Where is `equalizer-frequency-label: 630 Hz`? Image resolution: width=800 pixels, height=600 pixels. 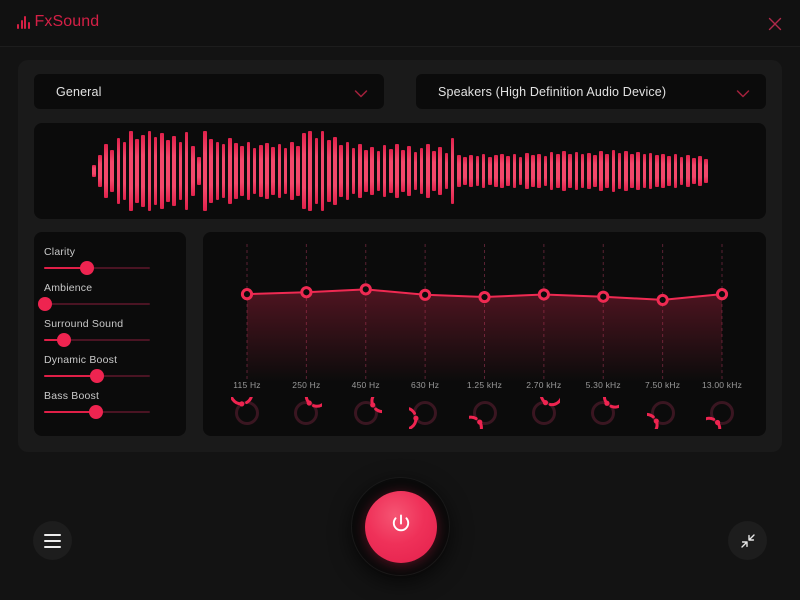 equalizer-frequency-label: 630 Hz is located at coordinates (425, 385).